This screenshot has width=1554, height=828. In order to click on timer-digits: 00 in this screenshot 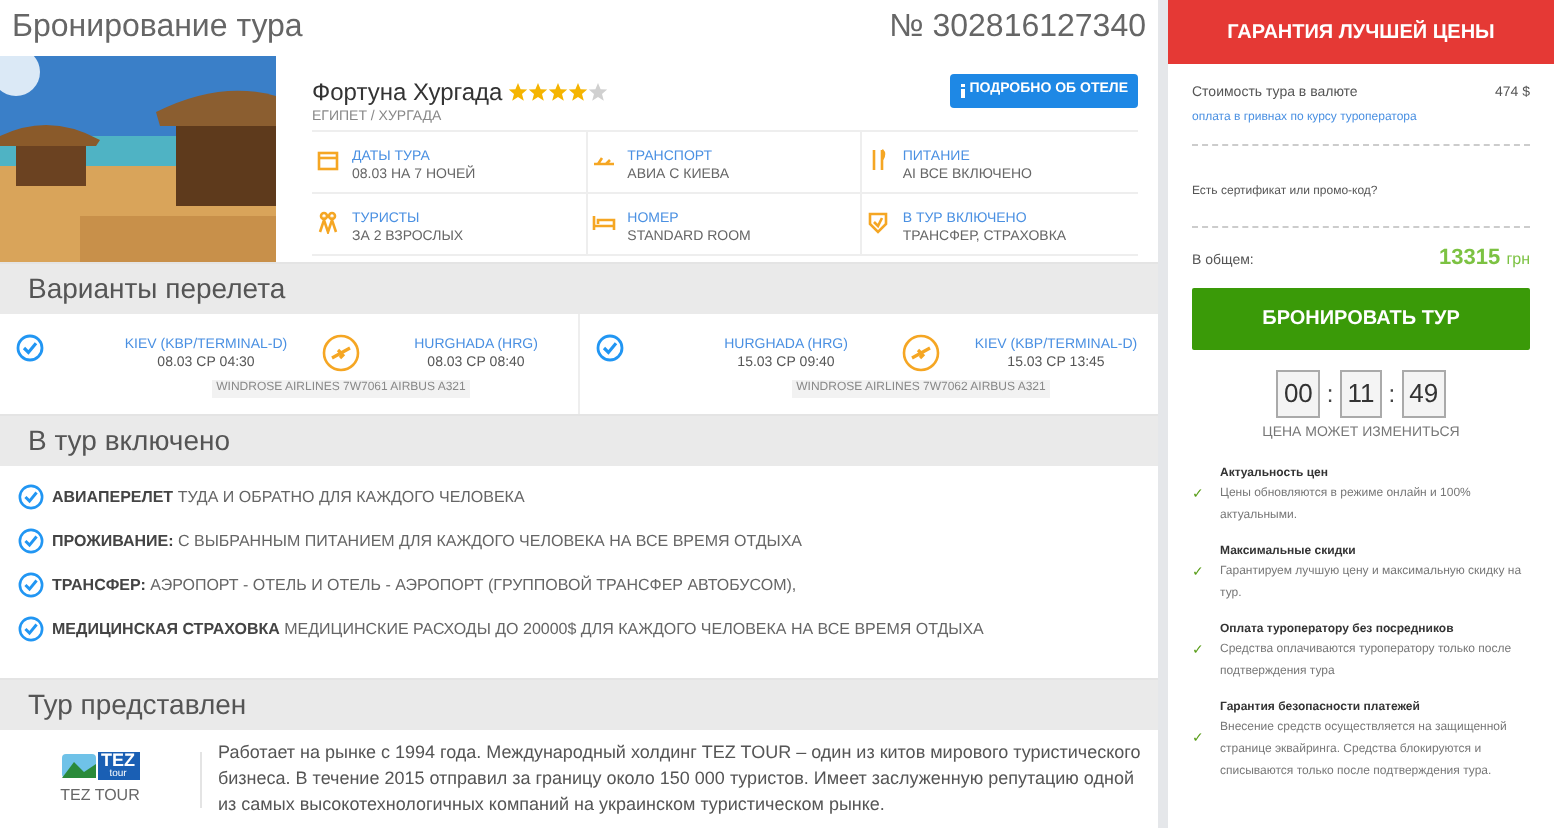, I will do `click(1298, 393)`.